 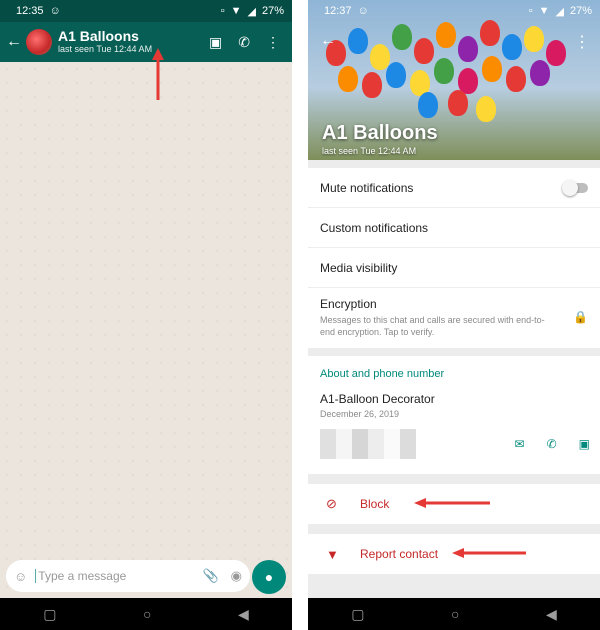 I want to click on media-visibility-row: Media visibility, so click(x=454, y=268).